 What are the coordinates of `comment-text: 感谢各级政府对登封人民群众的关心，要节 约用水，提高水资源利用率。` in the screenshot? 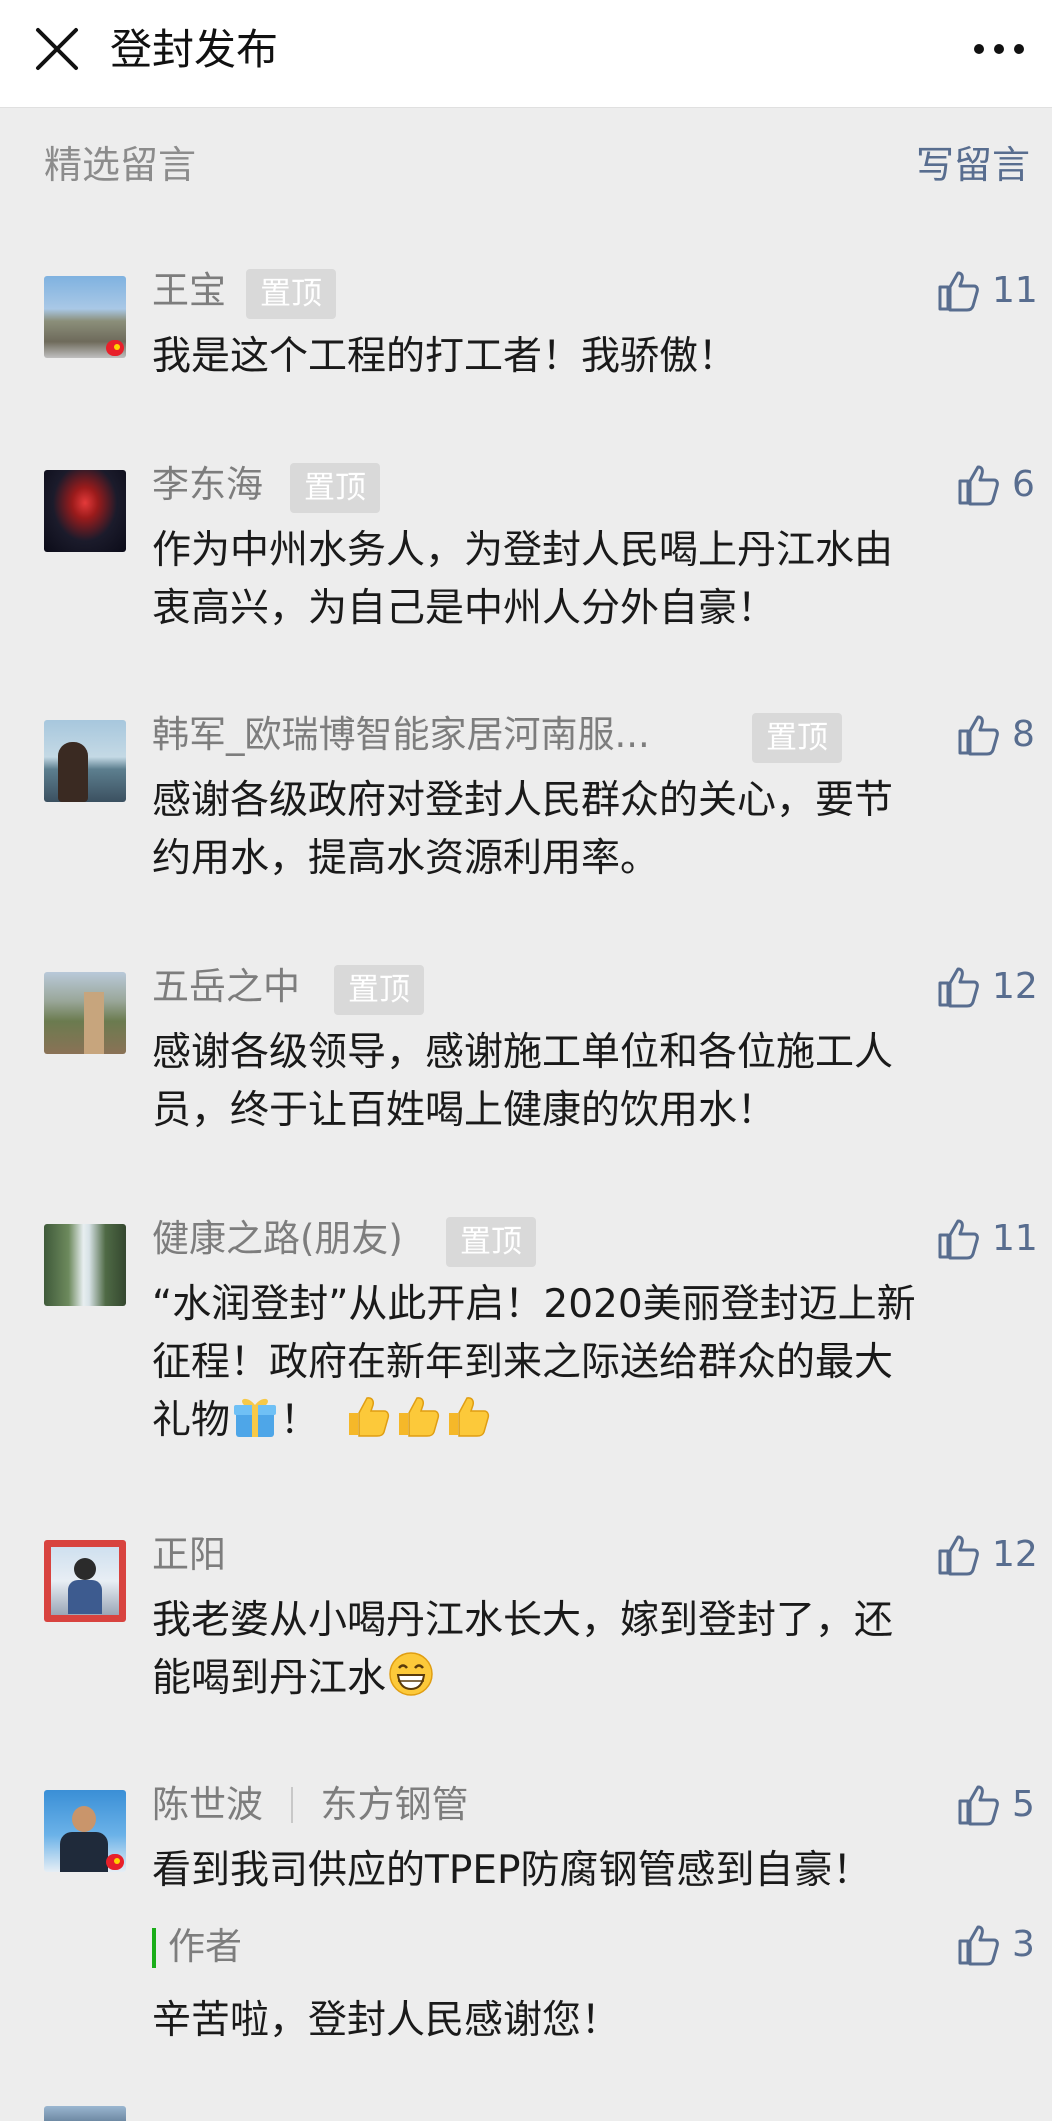 It's located at (582, 830).